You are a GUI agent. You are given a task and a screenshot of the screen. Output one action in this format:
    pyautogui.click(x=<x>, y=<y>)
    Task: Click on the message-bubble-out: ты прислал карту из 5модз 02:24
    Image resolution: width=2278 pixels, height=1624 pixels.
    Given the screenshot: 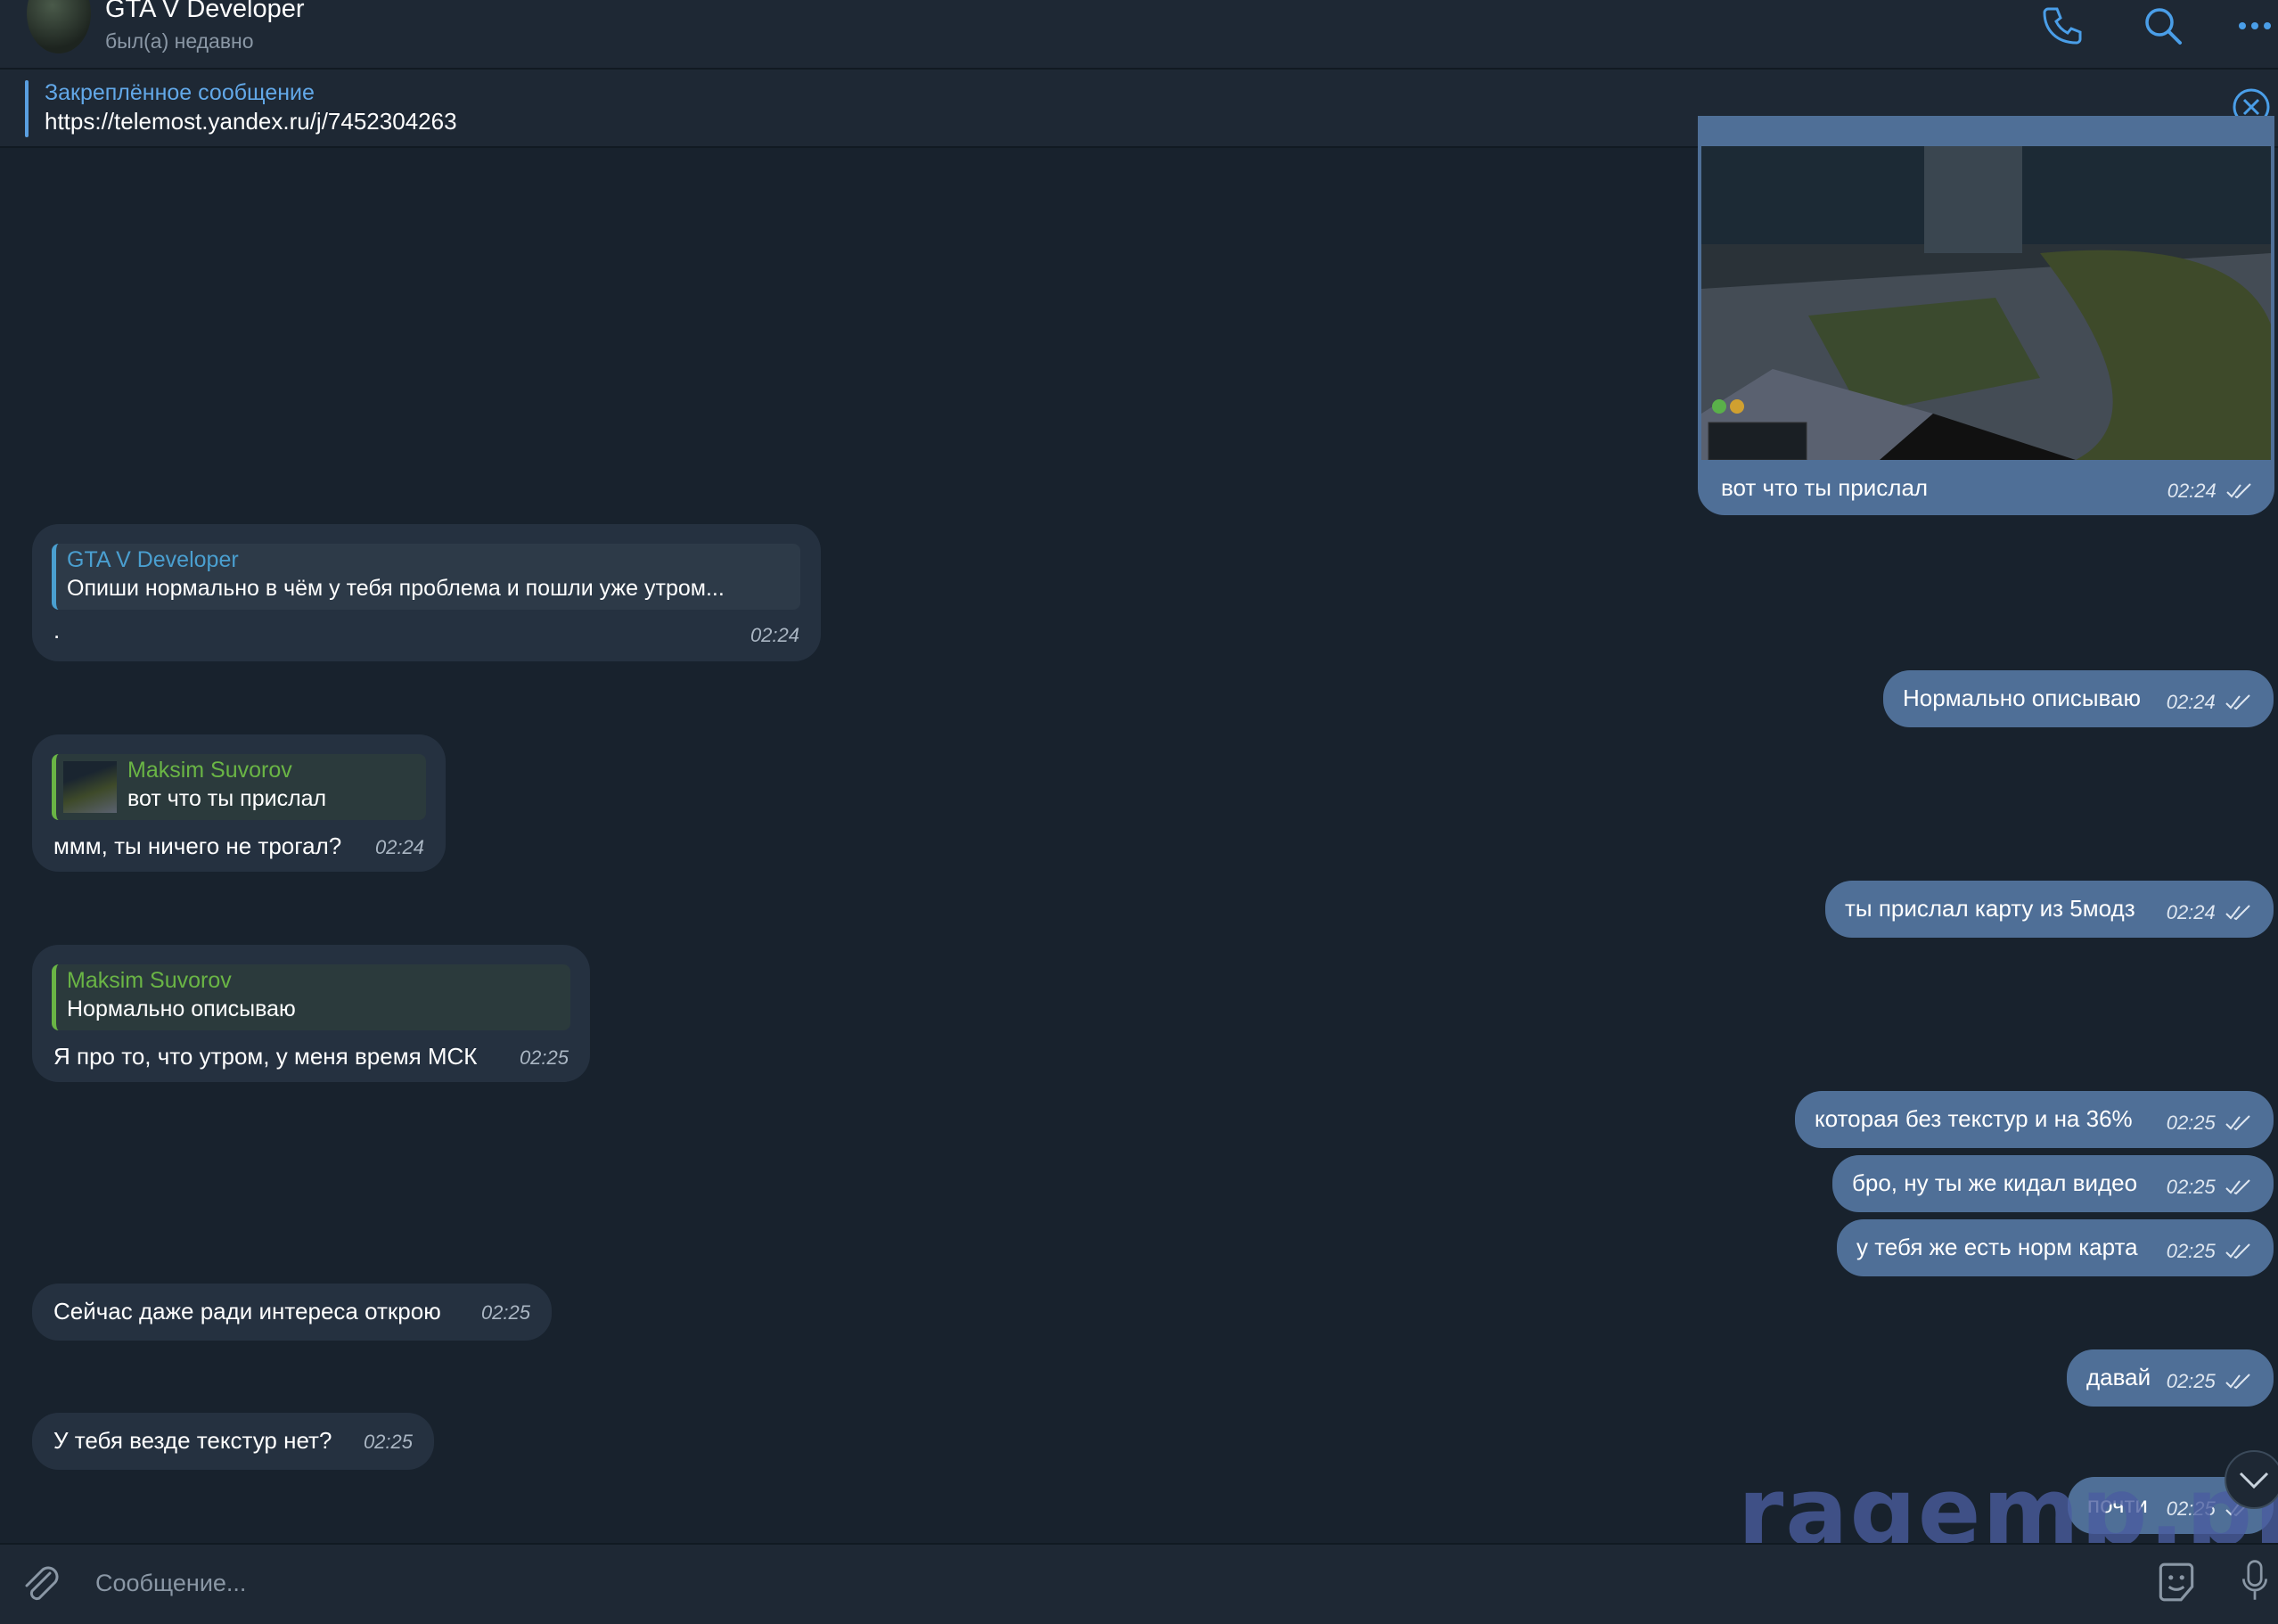 What is the action you would take?
    pyautogui.click(x=2049, y=909)
    